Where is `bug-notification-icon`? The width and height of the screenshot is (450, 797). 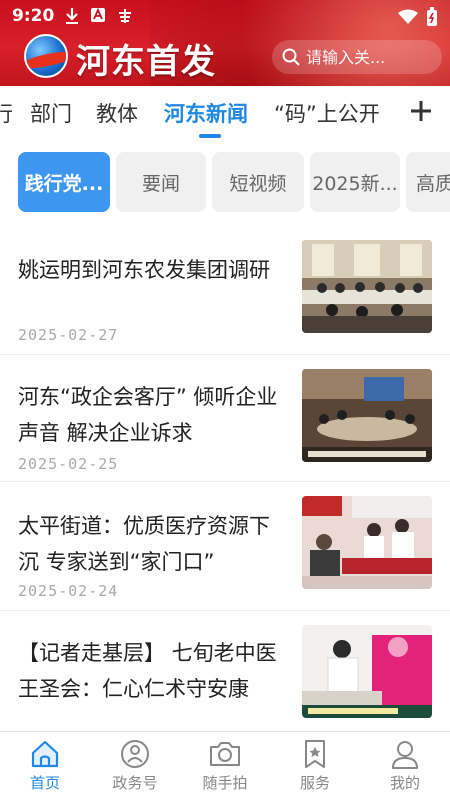 bug-notification-icon is located at coordinates (125, 16).